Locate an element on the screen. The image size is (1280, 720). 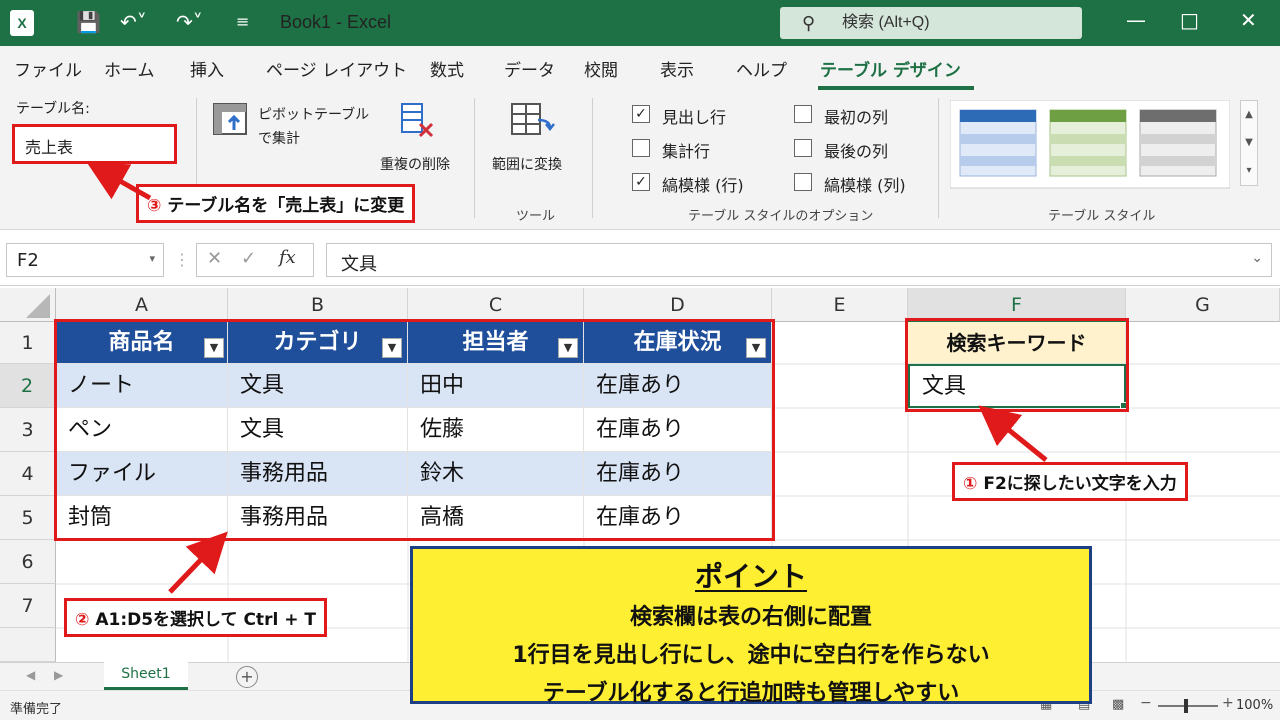
page-break-view-icon: ▩ is located at coordinates (1118, 704).